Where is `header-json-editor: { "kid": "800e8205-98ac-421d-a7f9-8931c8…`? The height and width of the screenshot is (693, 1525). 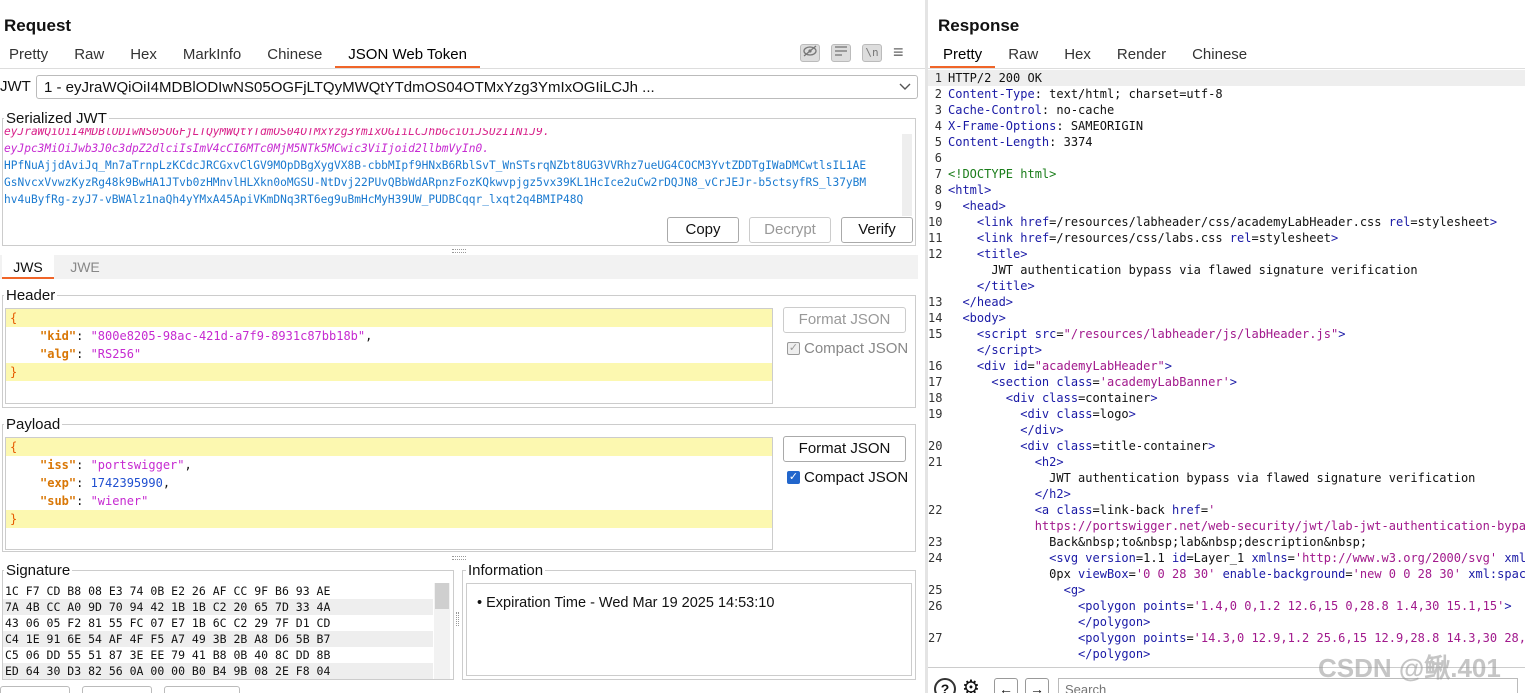 header-json-editor: { "kid": "800e8205-98ac-421d-a7f9-8931c8… is located at coordinates (389, 356).